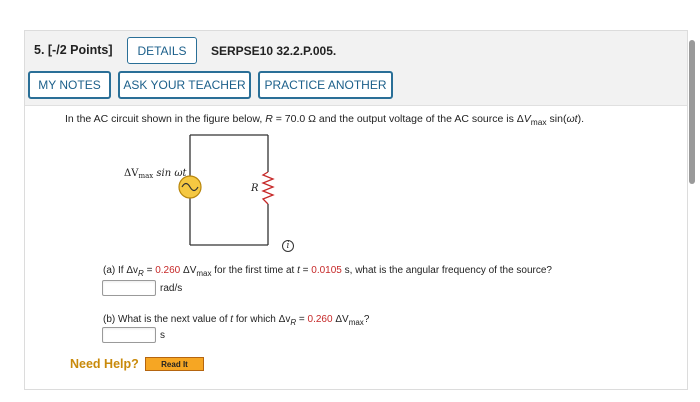 The image size is (700, 402). Describe the element at coordinates (73, 50) in the screenshot. I see `question-number-points: 5. [-/2 Points]` at that location.